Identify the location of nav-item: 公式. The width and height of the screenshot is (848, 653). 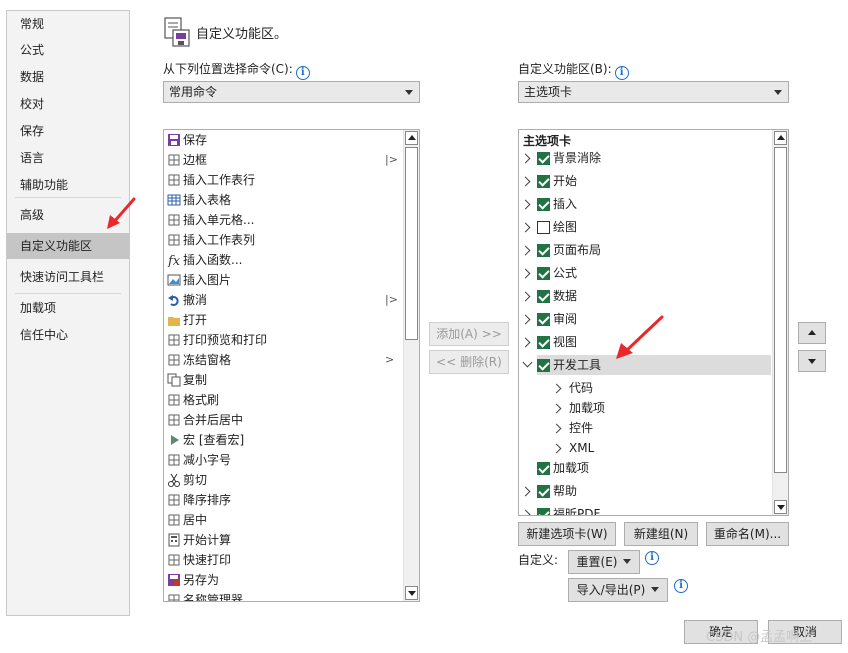
(68, 50).